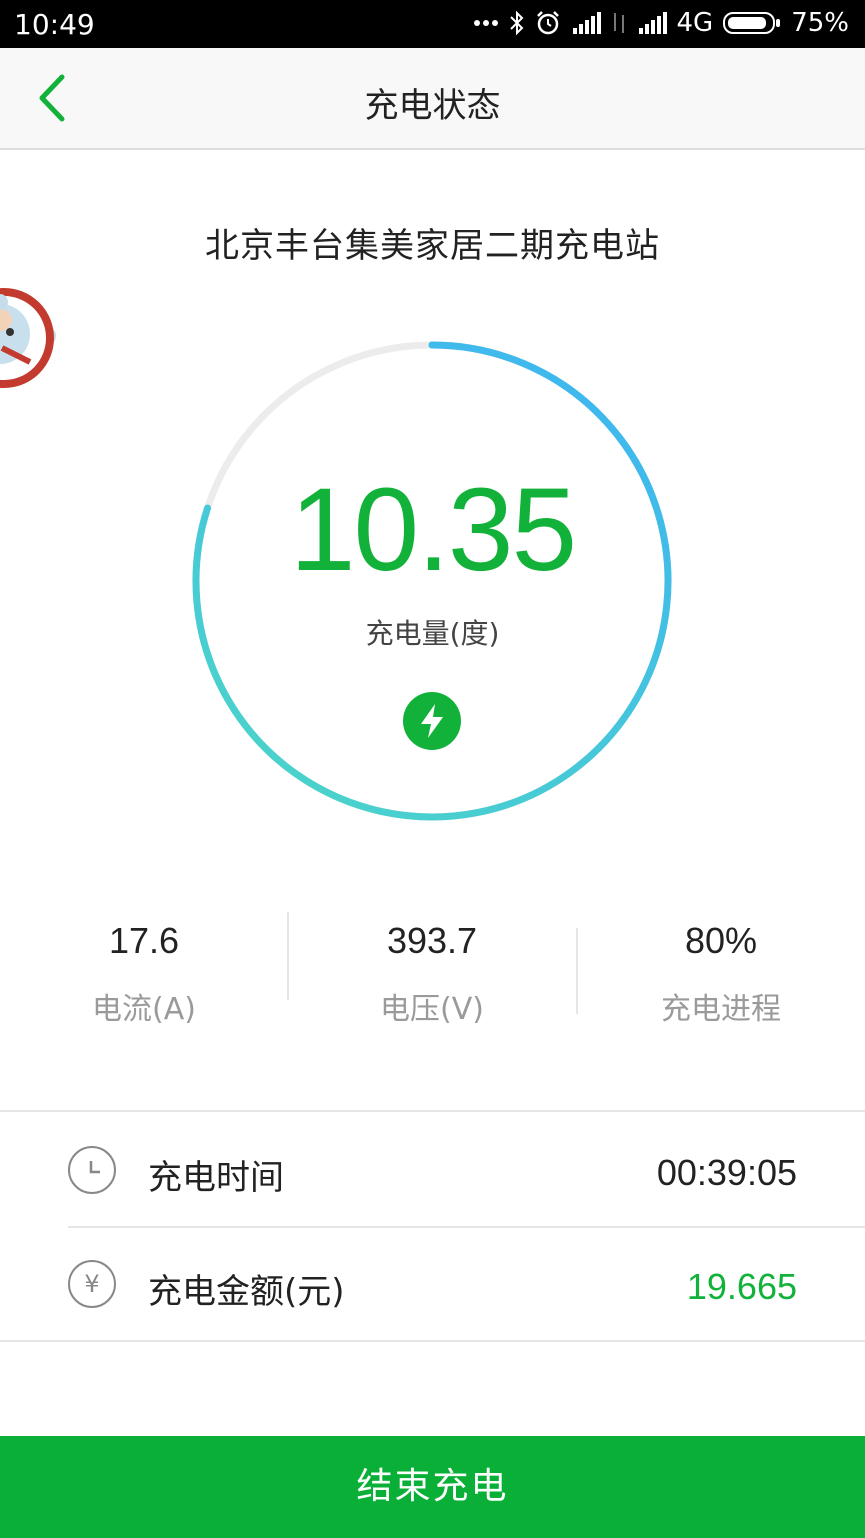  What do you see at coordinates (432, 106) in the screenshot?
I see `page-title: 充电状态` at bounding box center [432, 106].